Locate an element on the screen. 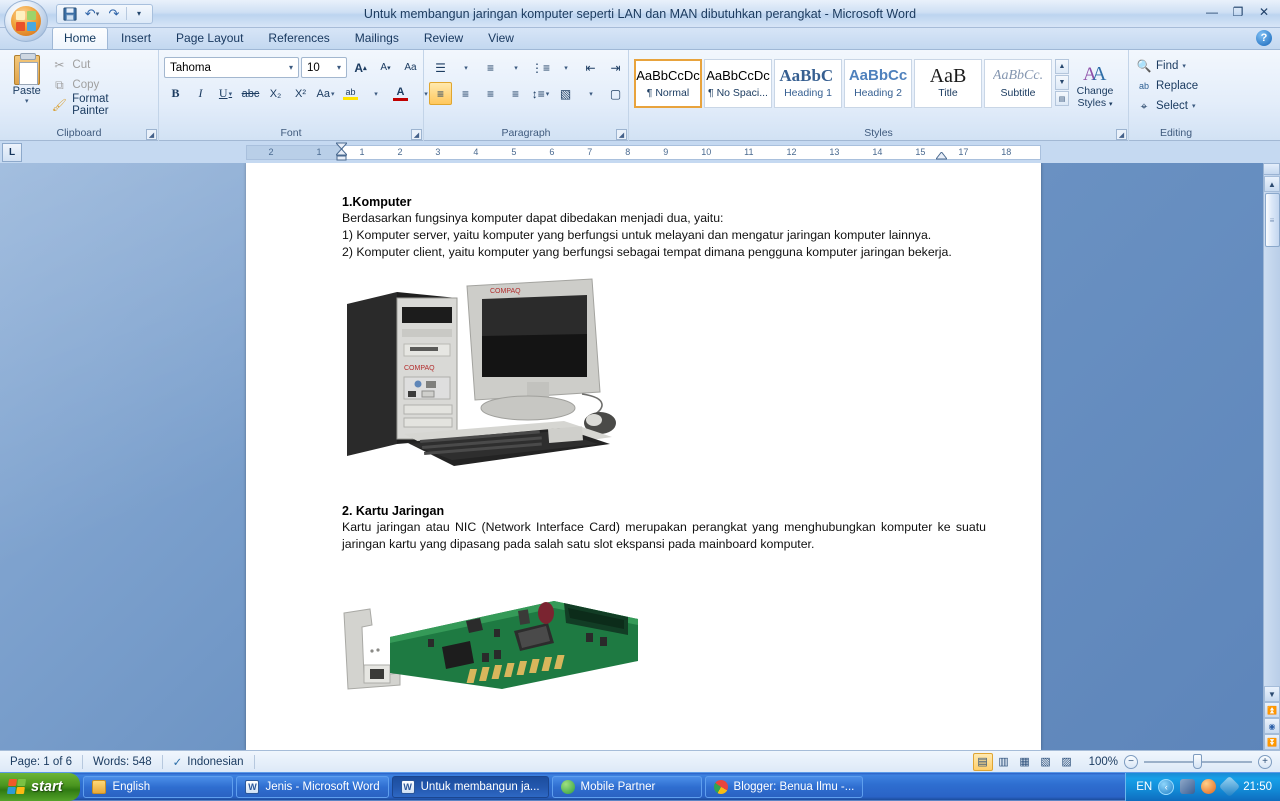 This screenshot has width=1280, height=801. start-button: start is located at coordinates (40, 787).